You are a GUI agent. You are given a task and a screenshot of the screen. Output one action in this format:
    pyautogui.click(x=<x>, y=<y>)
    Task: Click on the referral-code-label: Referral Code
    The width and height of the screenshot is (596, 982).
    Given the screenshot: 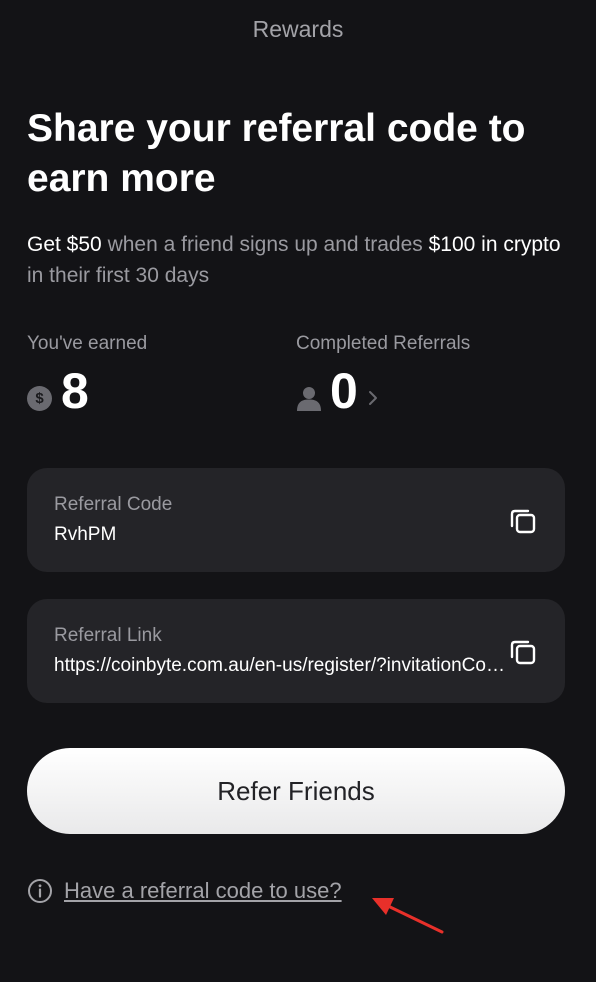 What is the action you would take?
    pyautogui.click(x=113, y=504)
    